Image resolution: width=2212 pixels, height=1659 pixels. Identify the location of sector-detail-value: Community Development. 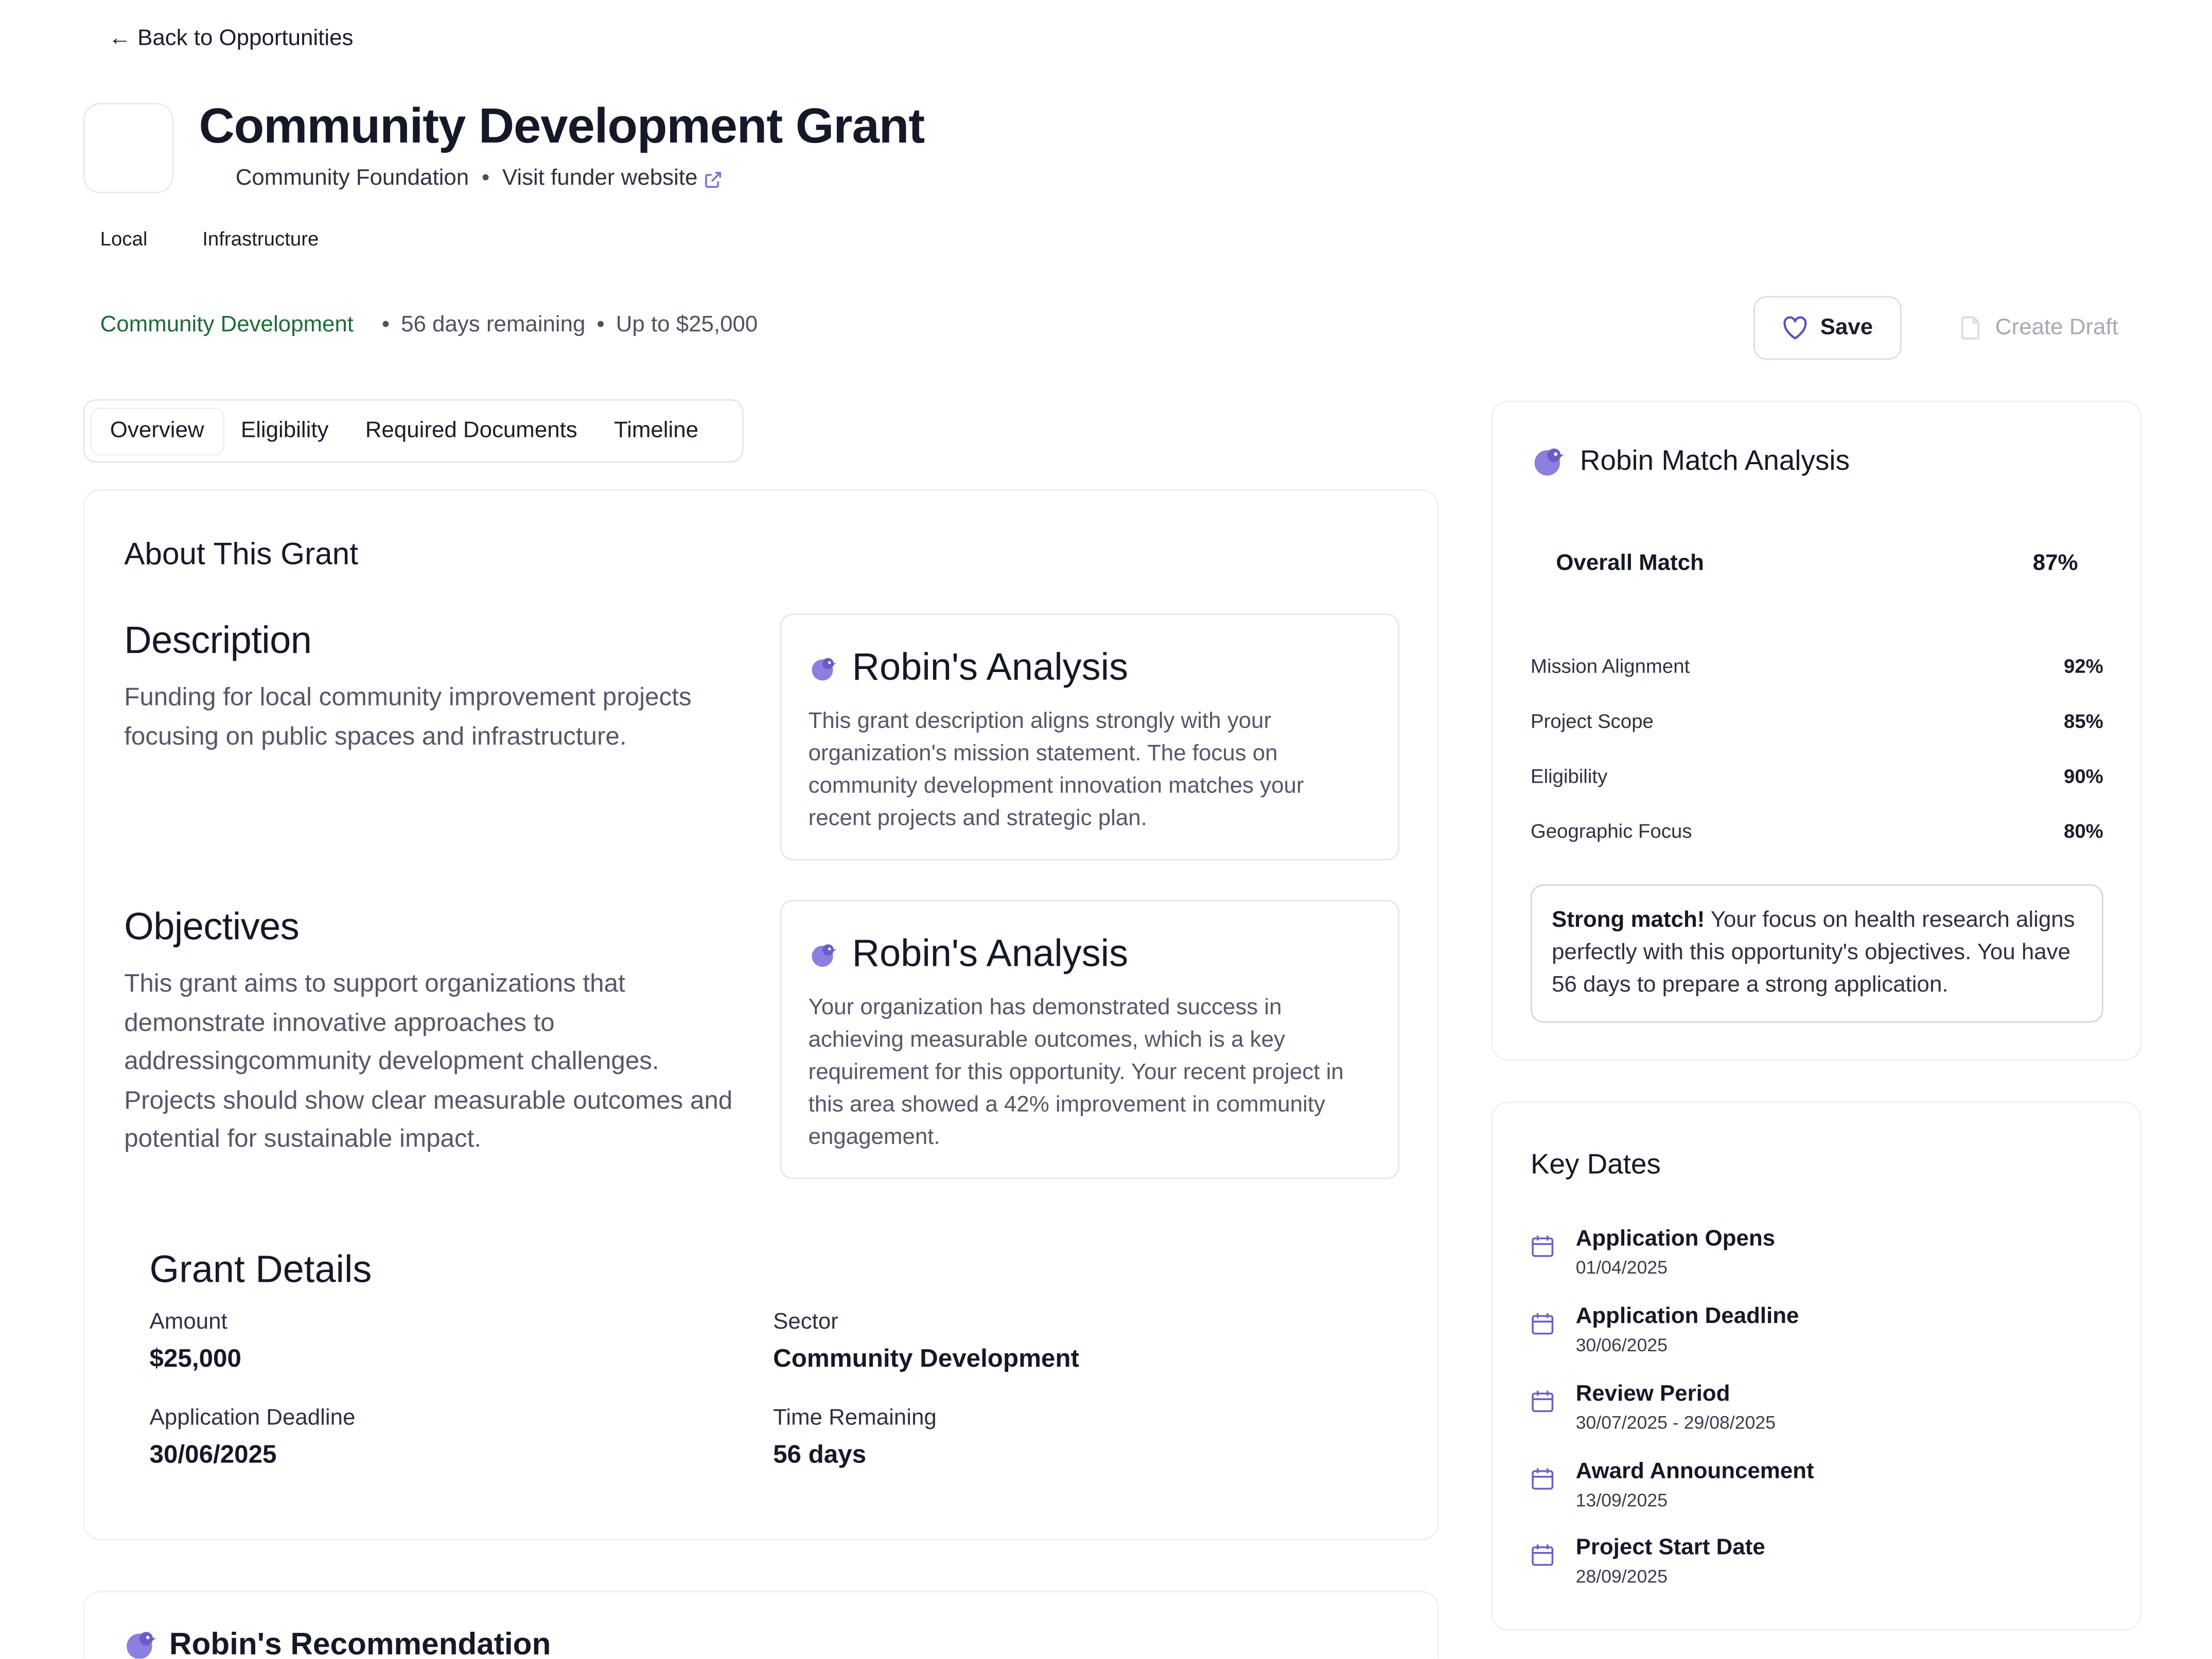
(926, 1358).